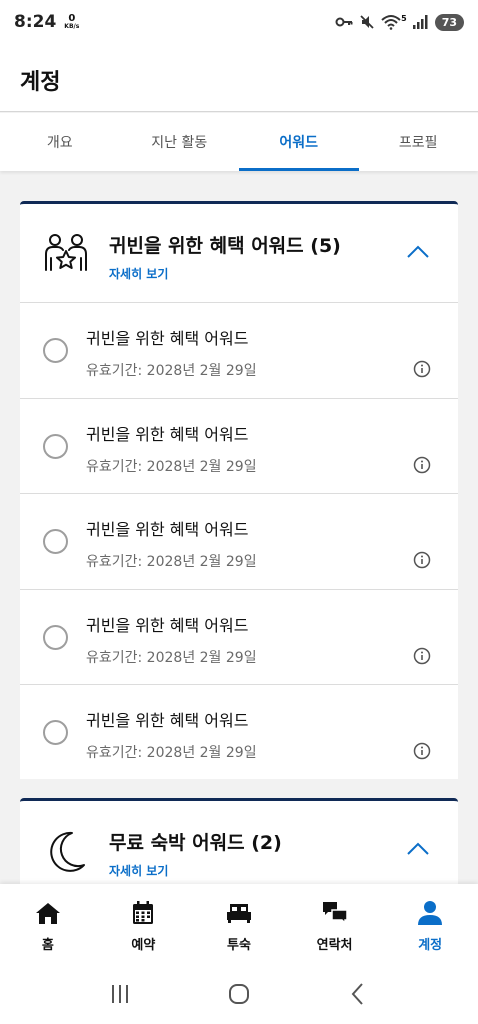  Describe the element at coordinates (334, 945) in the screenshot. I see `nav-label: 연락처` at that location.